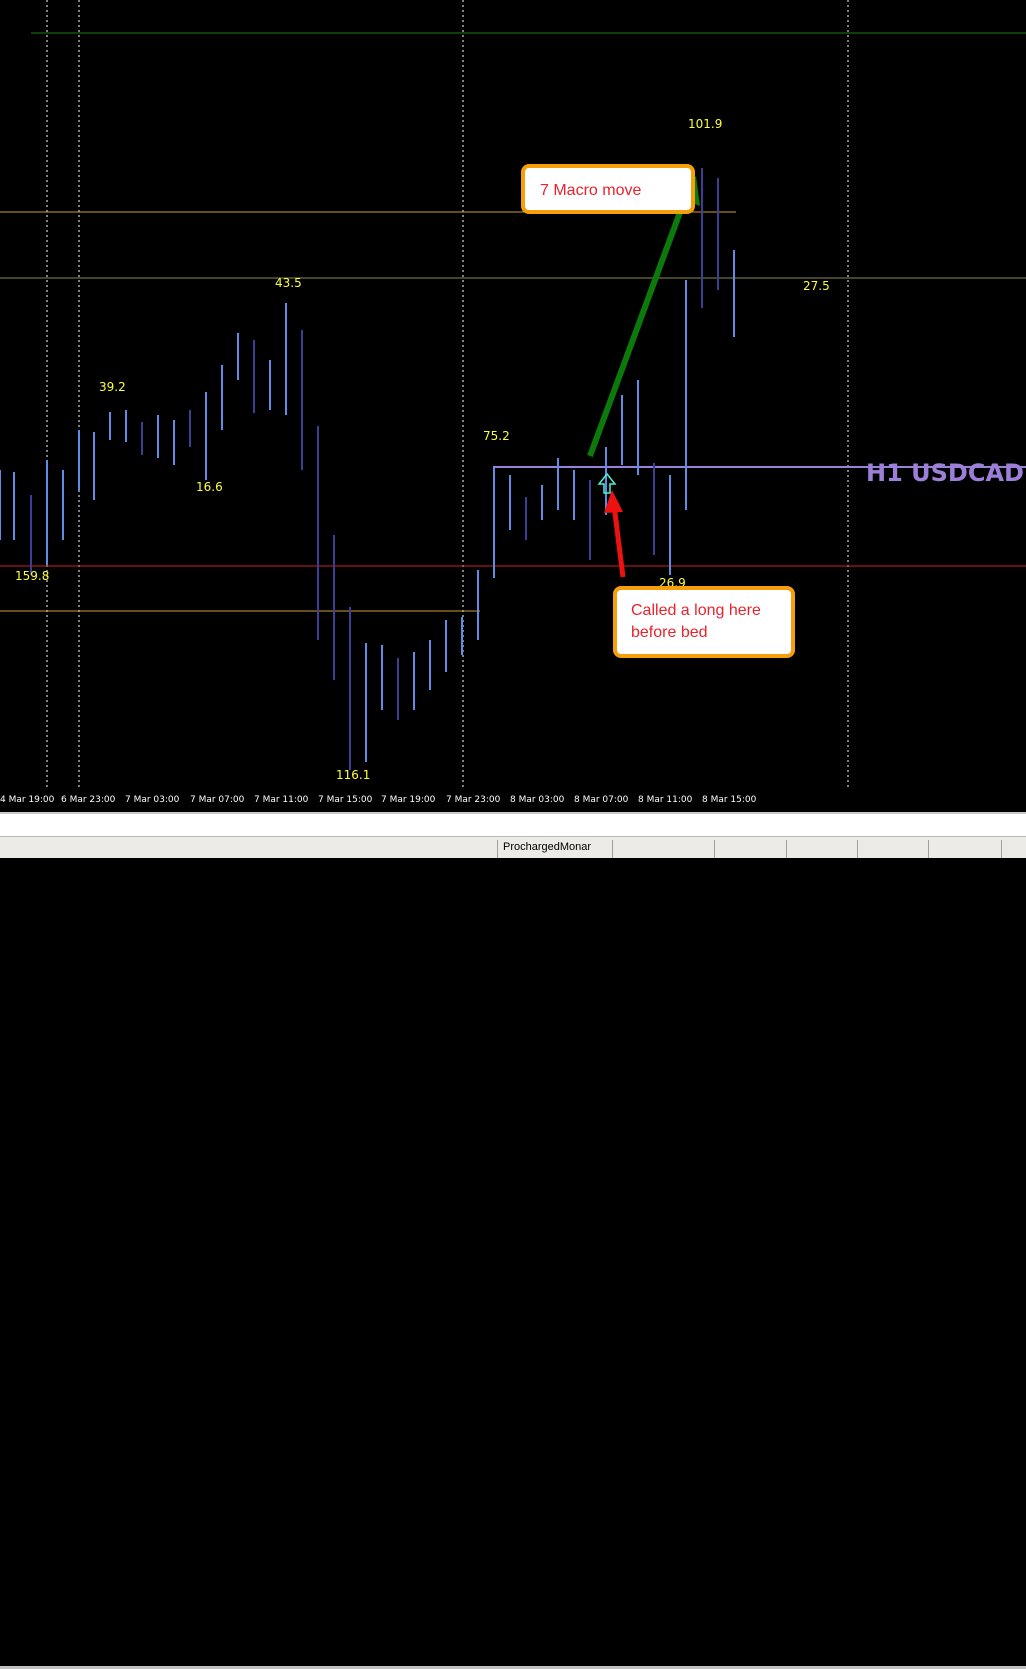 The image size is (1026, 1669). I want to click on tab-procharged-monar: ProchargedMonar, so click(547, 847).